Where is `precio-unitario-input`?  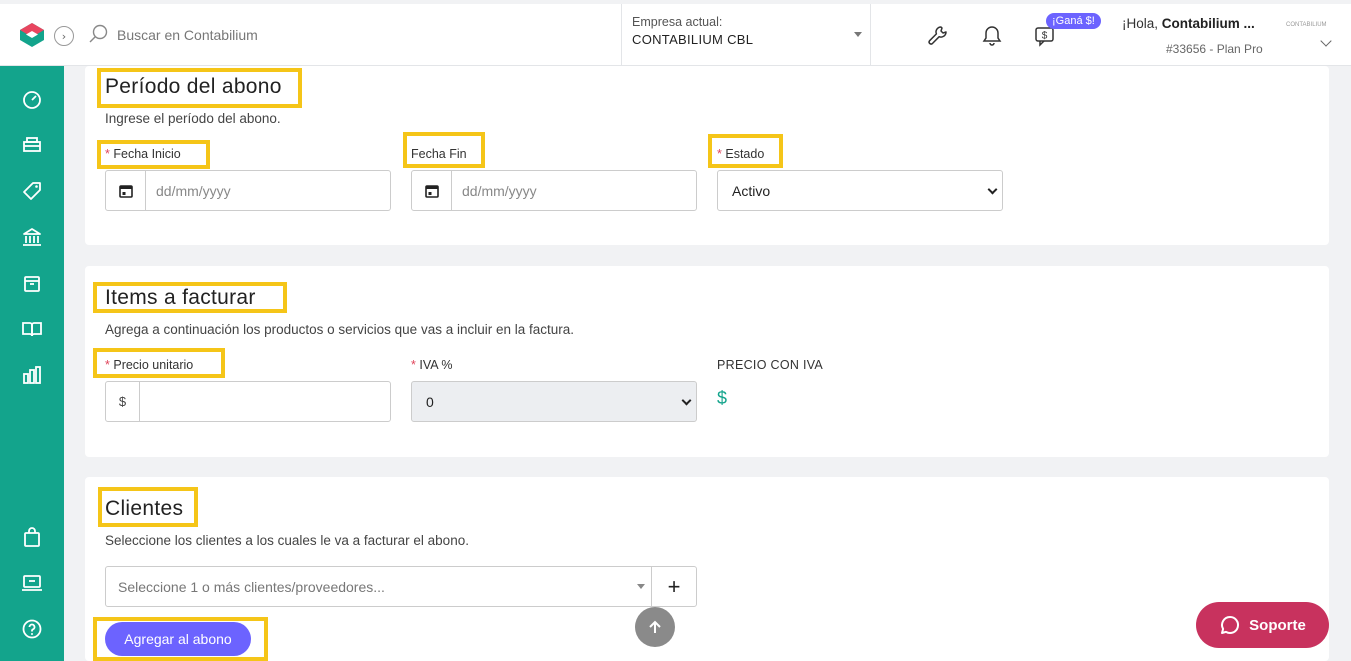 precio-unitario-input is located at coordinates (265, 401).